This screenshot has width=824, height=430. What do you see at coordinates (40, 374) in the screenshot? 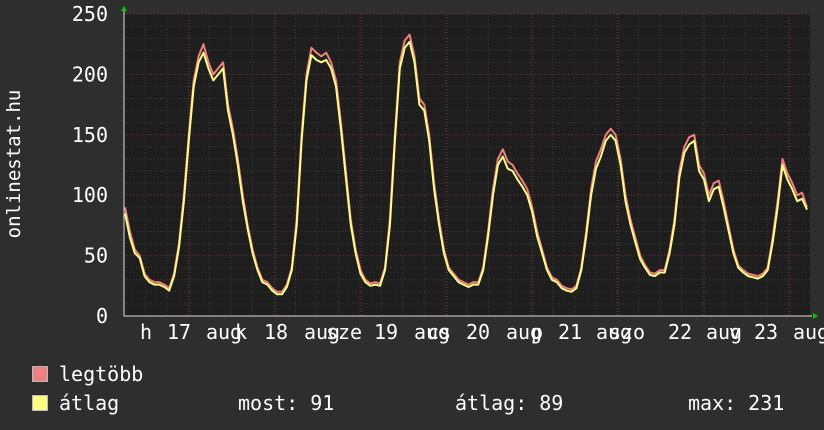
I see `legend-swatch-legtobb` at bounding box center [40, 374].